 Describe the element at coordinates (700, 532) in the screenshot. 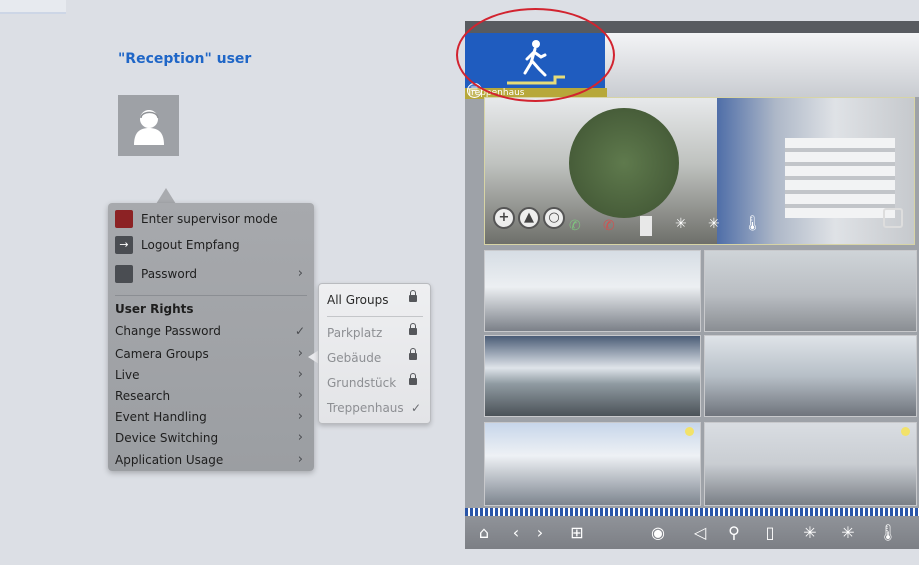

I see `speaker-icon: ◁` at that location.